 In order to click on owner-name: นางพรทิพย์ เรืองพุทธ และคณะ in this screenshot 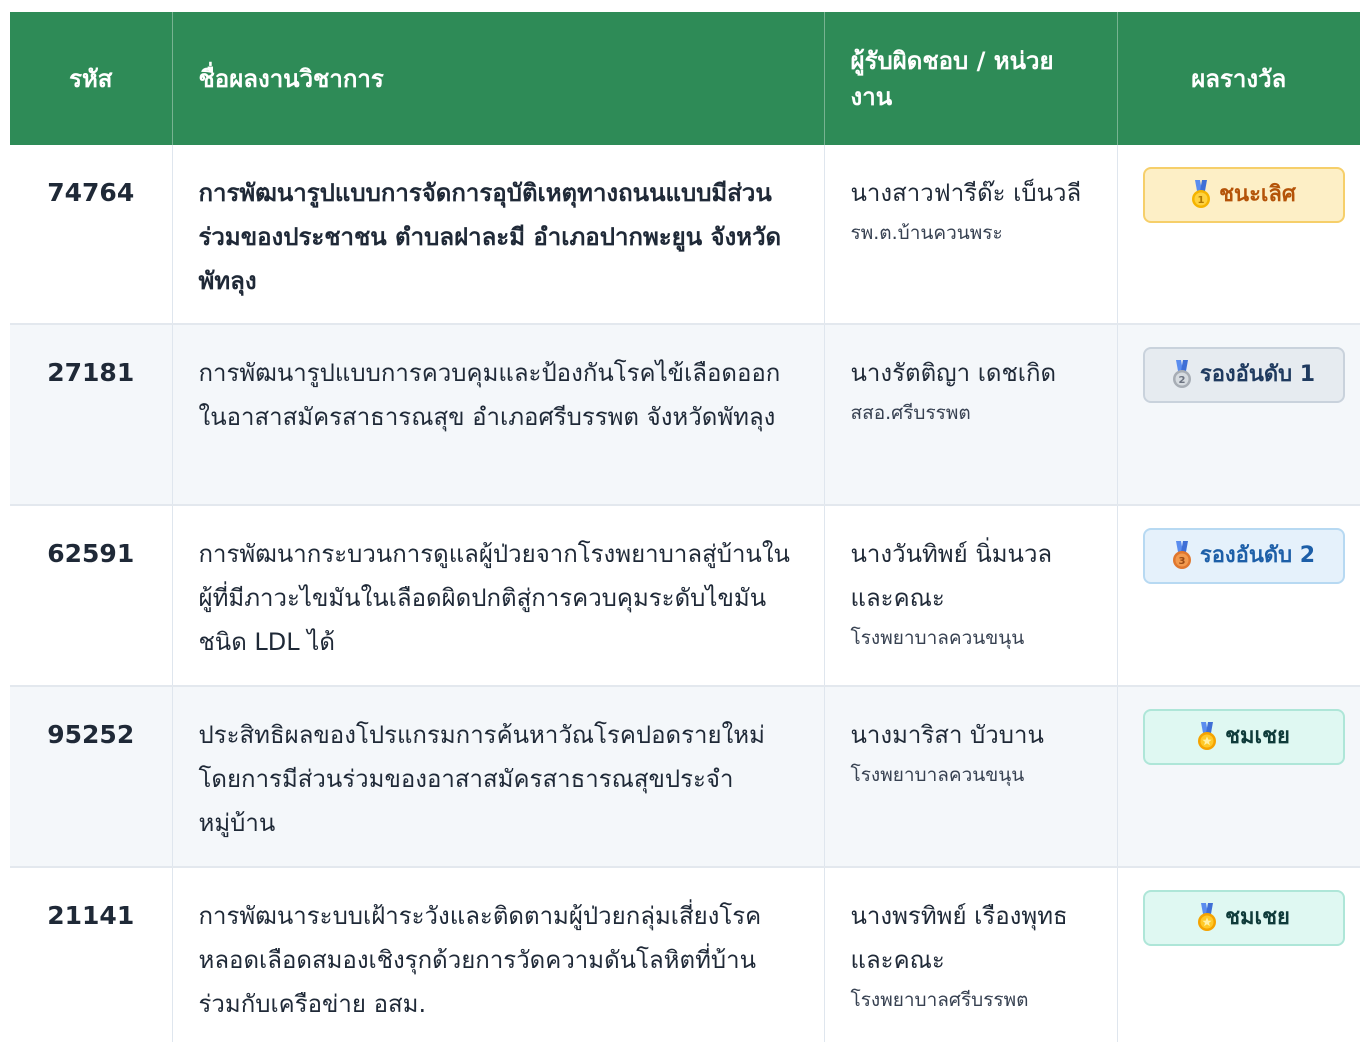, I will do `click(959, 938)`.